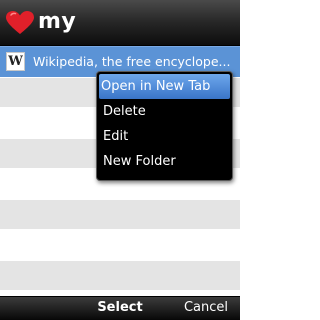 This screenshot has height=320, width=320. Describe the element at coordinates (164, 136) in the screenshot. I see `menu-item-edit: Edit` at that location.